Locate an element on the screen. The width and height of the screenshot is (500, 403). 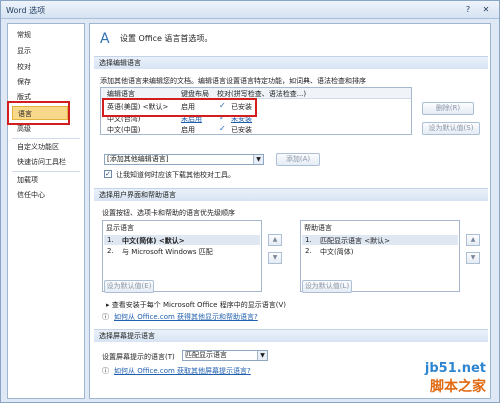
list-item-name: 匹配显示语言 <默认> is located at coordinates (355, 241).